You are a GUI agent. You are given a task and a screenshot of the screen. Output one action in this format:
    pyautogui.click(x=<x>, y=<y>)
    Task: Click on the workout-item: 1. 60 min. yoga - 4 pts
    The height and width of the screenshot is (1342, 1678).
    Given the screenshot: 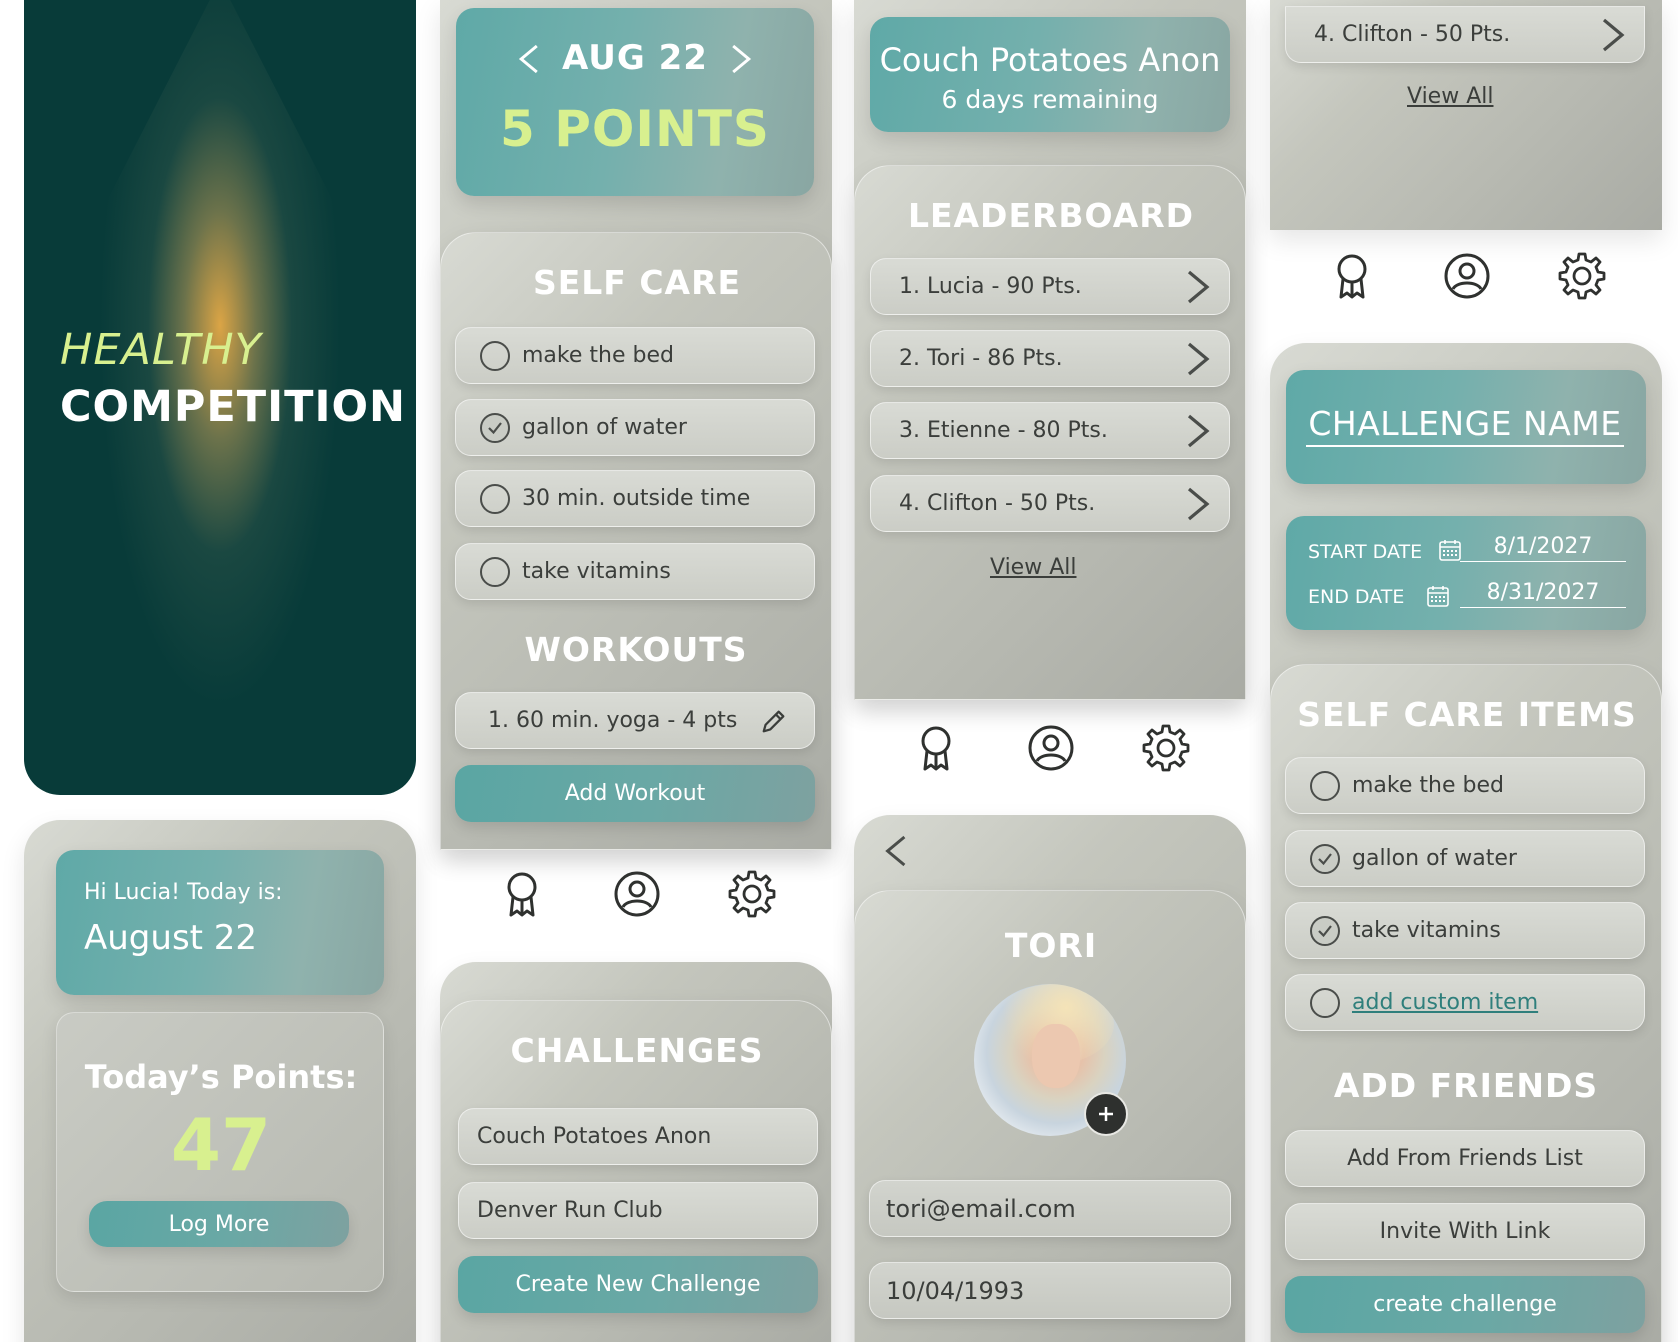 What is the action you would take?
    pyautogui.click(x=635, y=720)
    